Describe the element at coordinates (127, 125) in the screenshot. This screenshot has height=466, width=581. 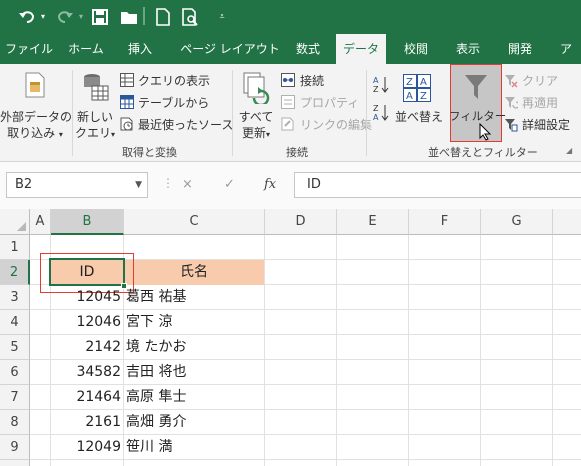
I see `recent-sources-icon` at that location.